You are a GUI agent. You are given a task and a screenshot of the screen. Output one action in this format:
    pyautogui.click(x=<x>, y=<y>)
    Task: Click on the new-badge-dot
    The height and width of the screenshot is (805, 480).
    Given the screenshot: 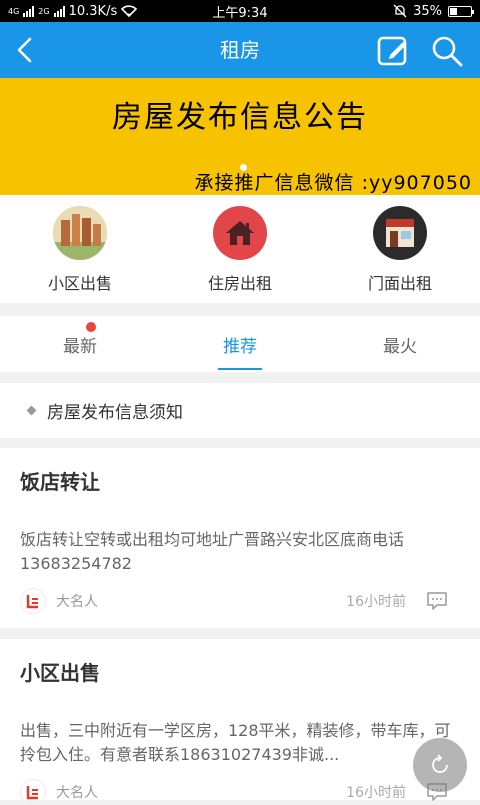 What is the action you would take?
    pyautogui.click(x=91, y=327)
    